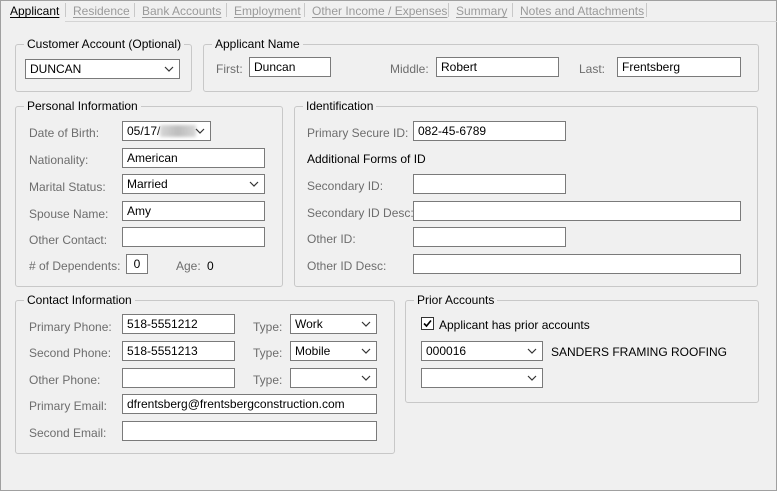 The image size is (777, 491). Describe the element at coordinates (345, 186) in the screenshot. I see `secondary-id-label: Secondary ID:` at that location.